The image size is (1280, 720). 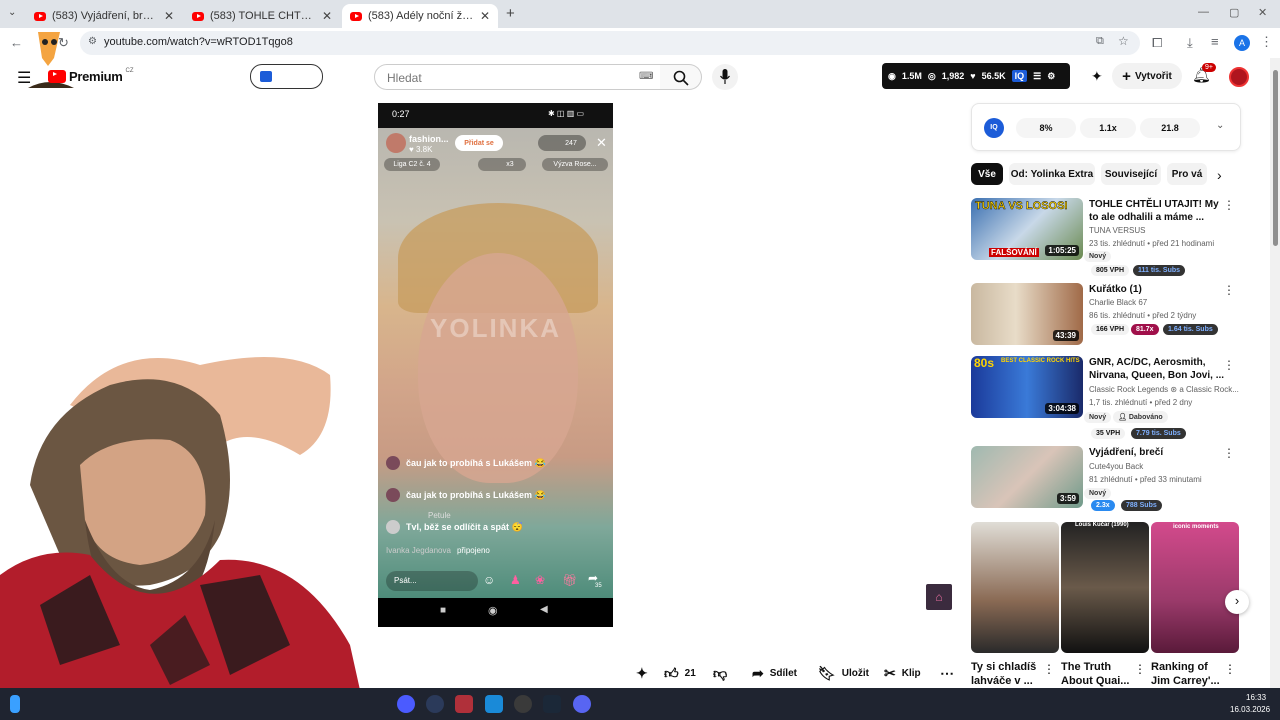 I want to click on channel-avatar, so click(x=396, y=143).